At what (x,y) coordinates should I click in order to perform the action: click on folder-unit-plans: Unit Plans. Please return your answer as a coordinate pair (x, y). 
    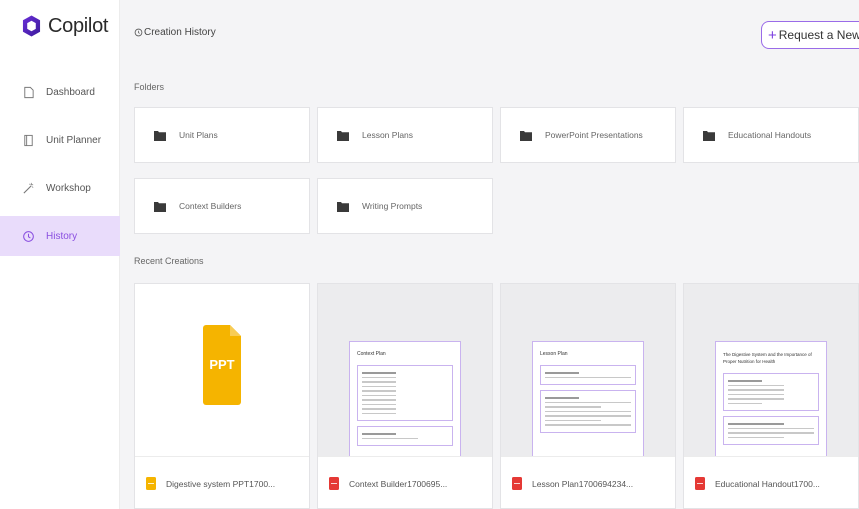
    Looking at the image, I should click on (222, 135).